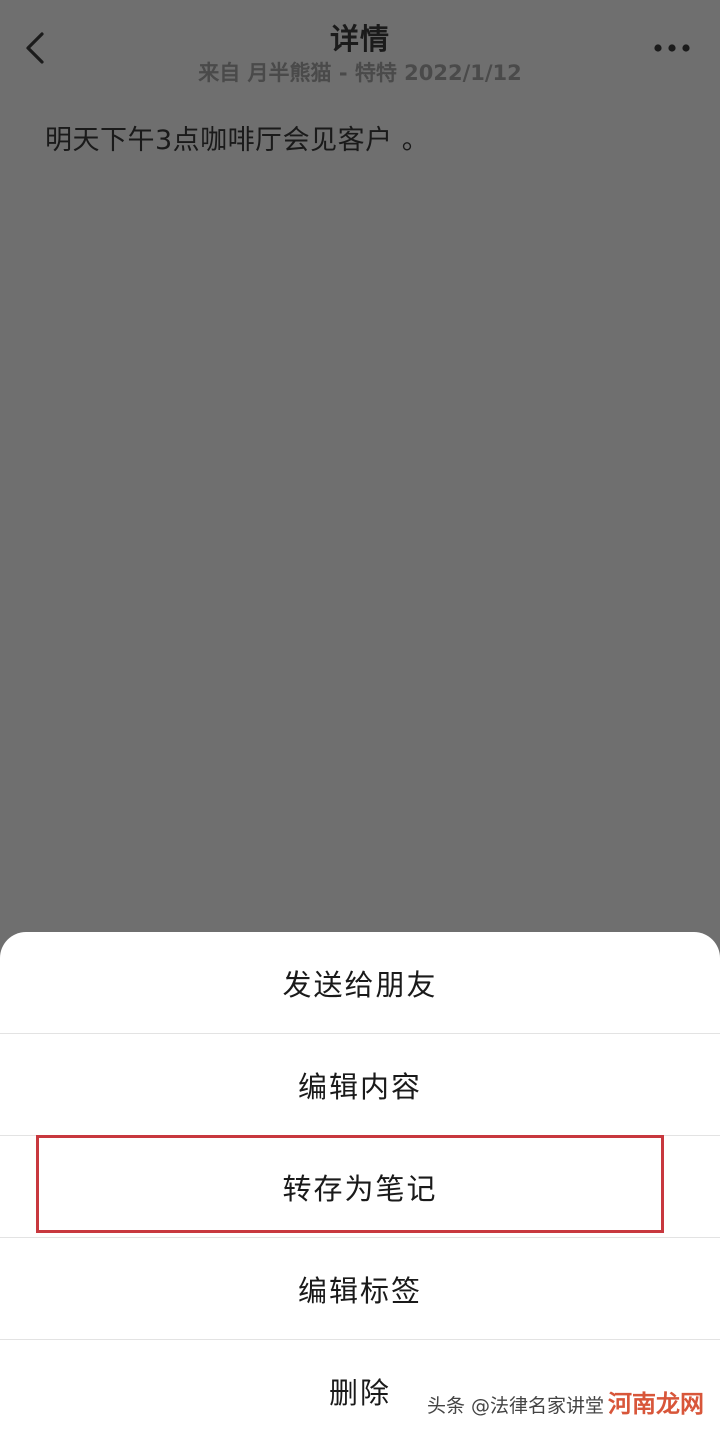  I want to click on edit-content-button: 编辑内容, so click(360, 1084).